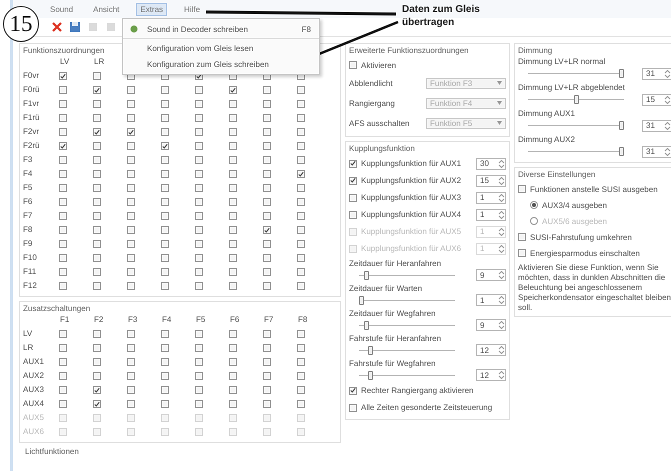  Describe the element at coordinates (491, 350) in the screenshot. I see `number-field: 12` at that location.